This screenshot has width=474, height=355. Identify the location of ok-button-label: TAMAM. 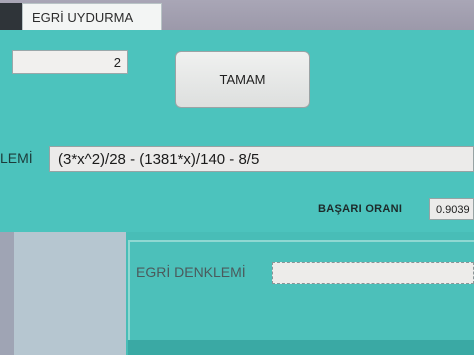
(242, 79).